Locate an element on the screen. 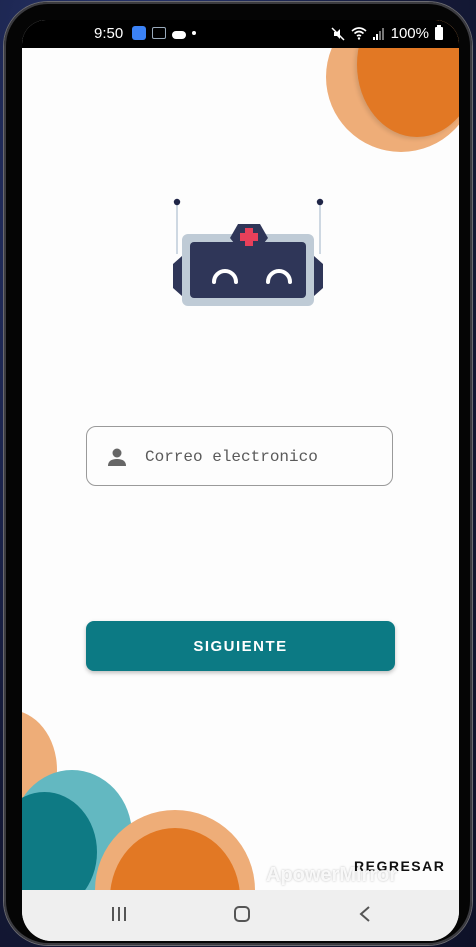 Image resolution: width=476 pixels, height=947 pixels. robot-logo-icon is located at coordinates (248, 252).